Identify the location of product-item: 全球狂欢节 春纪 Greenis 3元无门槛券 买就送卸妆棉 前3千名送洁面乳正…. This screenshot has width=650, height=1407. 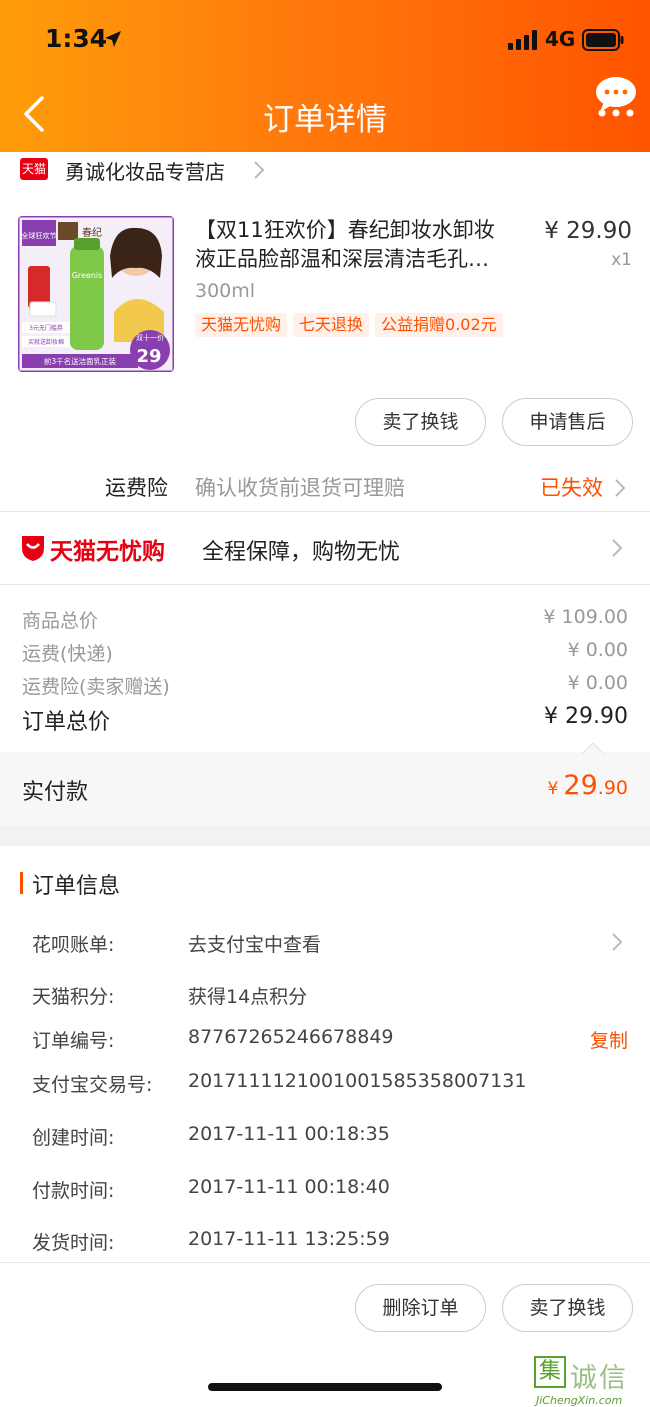
(325, 295).